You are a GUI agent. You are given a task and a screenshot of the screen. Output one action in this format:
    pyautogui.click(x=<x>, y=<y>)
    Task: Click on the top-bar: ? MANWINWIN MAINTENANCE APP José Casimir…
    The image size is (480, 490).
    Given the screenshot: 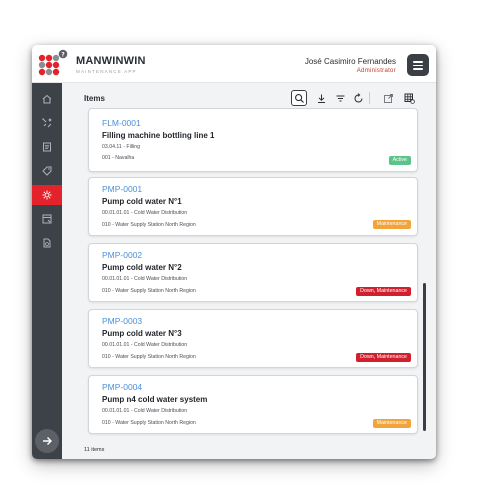 What is the action you would take?
    pyautogui.click(x=234, y=64)
    